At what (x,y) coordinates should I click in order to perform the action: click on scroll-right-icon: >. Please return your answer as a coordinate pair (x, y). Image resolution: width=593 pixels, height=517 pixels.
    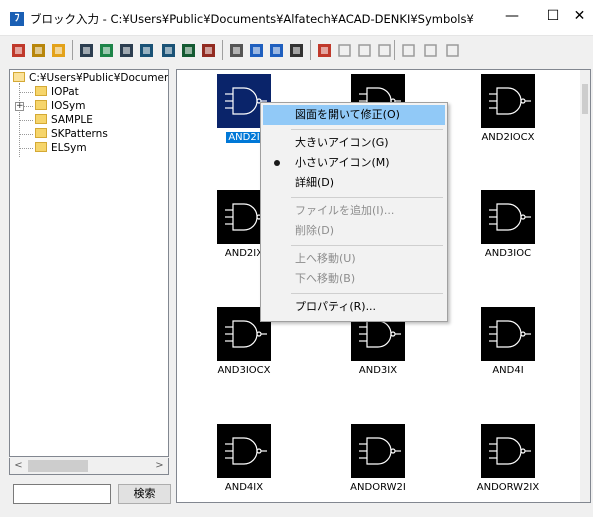
    Looking at the image, I should click on (159, 466).